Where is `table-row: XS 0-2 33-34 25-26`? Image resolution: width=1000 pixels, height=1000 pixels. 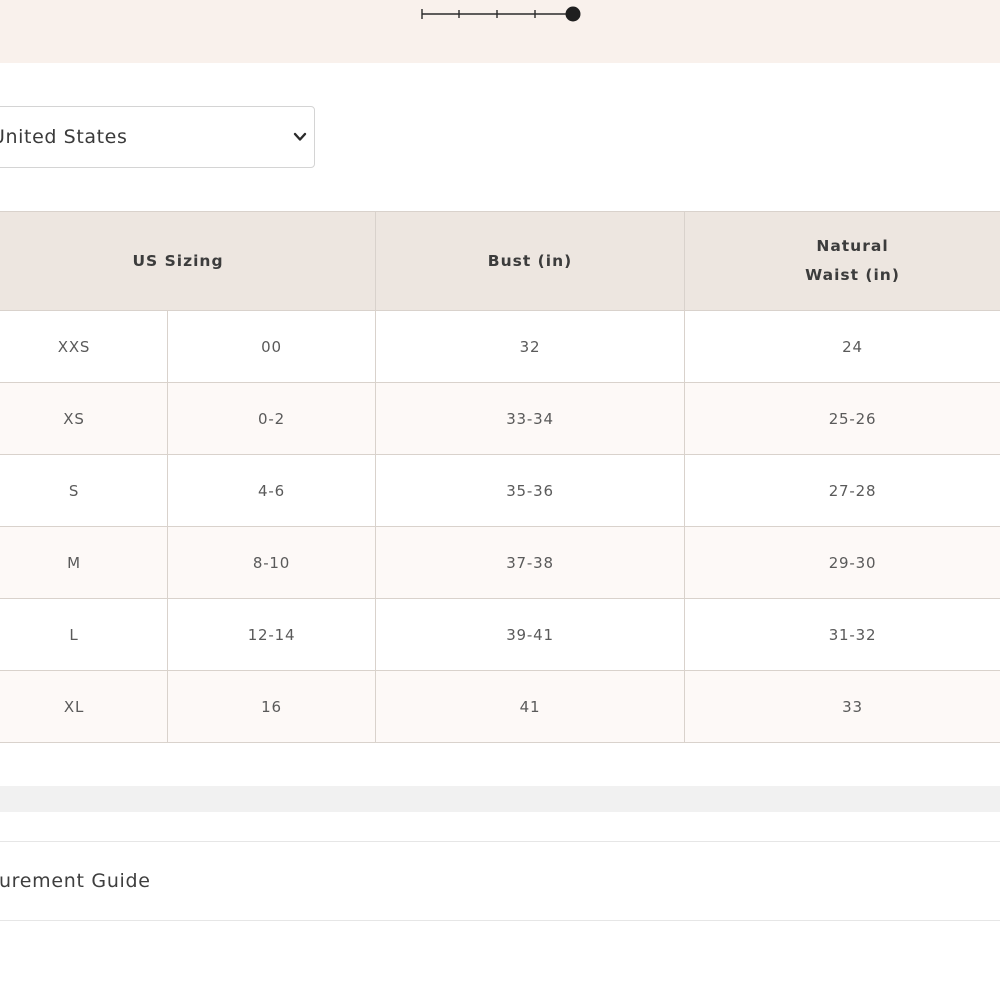
table-row: XS 0-2 33-34 25-26 is located at coordinates (500, 418).